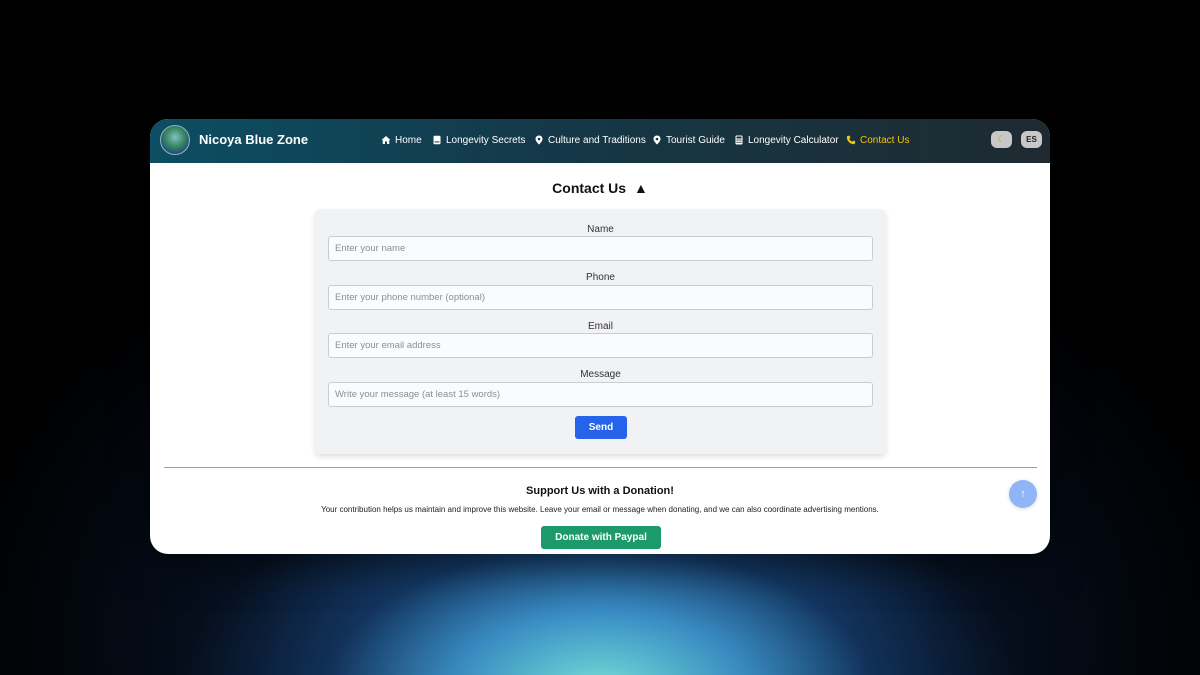  I want to click on name-label: Name, so click(600, 229).